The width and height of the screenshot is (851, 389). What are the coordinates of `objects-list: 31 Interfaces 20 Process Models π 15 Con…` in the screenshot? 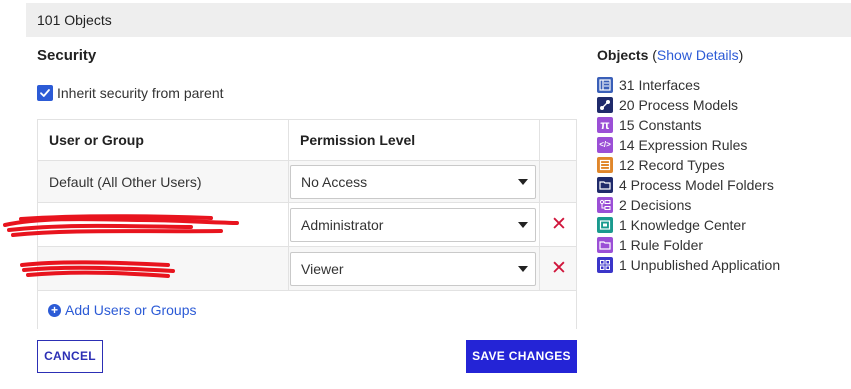 It's located at (688, 175).